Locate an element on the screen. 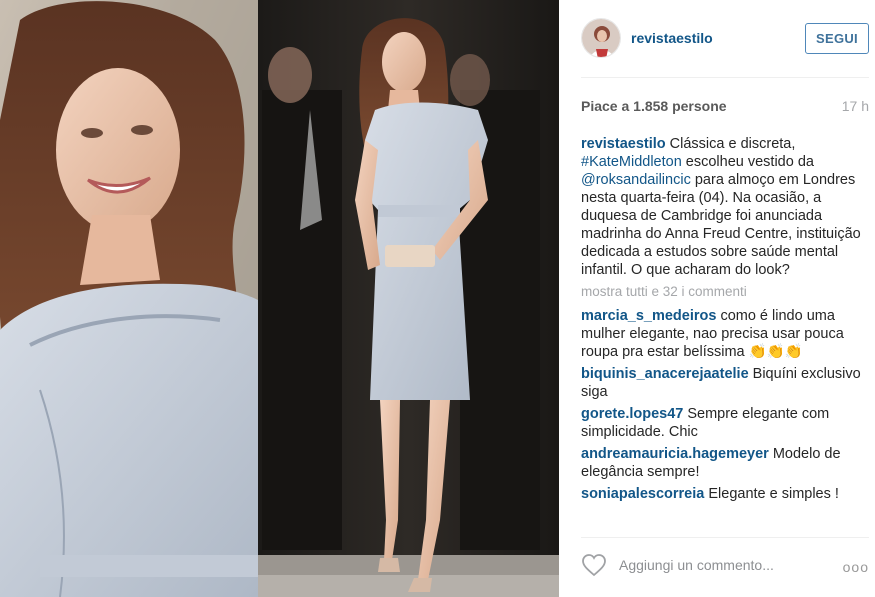 The height and width of the screenshot is (597, 875). comment-text: Elegante e simples ! is located at coordinates (771, 494).